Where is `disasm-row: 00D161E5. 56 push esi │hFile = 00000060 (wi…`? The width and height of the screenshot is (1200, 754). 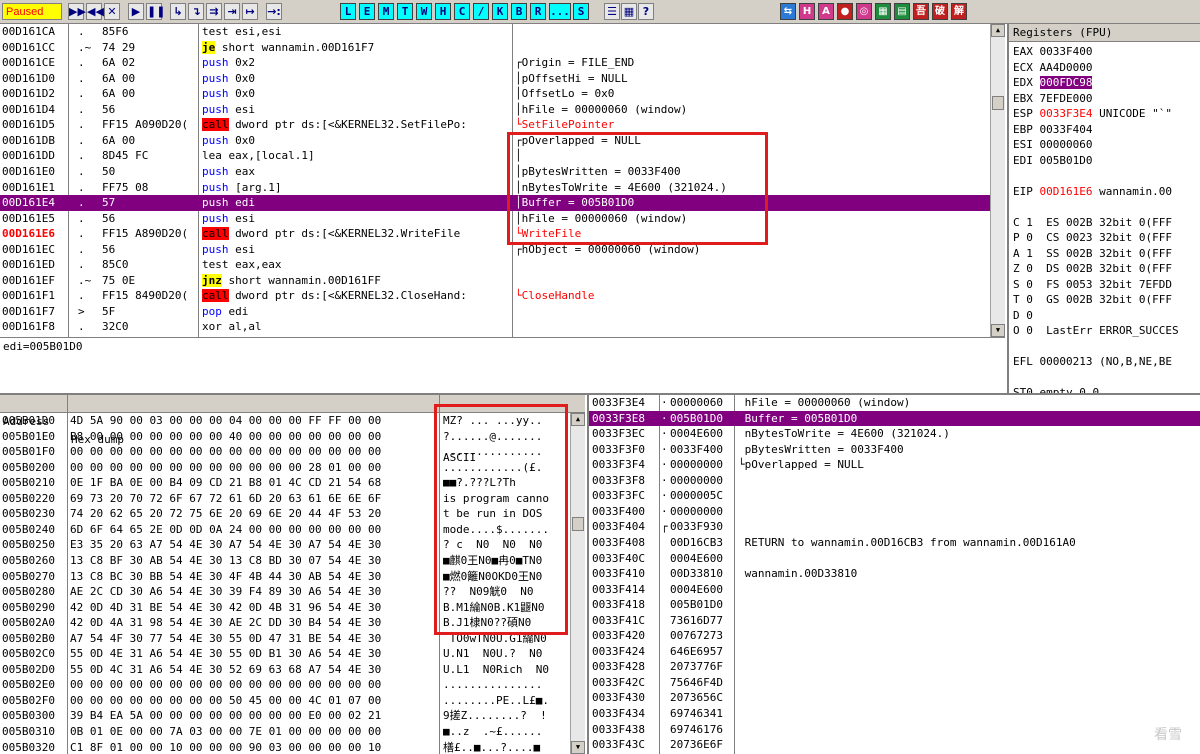 disasm-row: 00D161E5. 56 push esi │hFile = 00000060 (wi… is located at coordinates (495, 219).